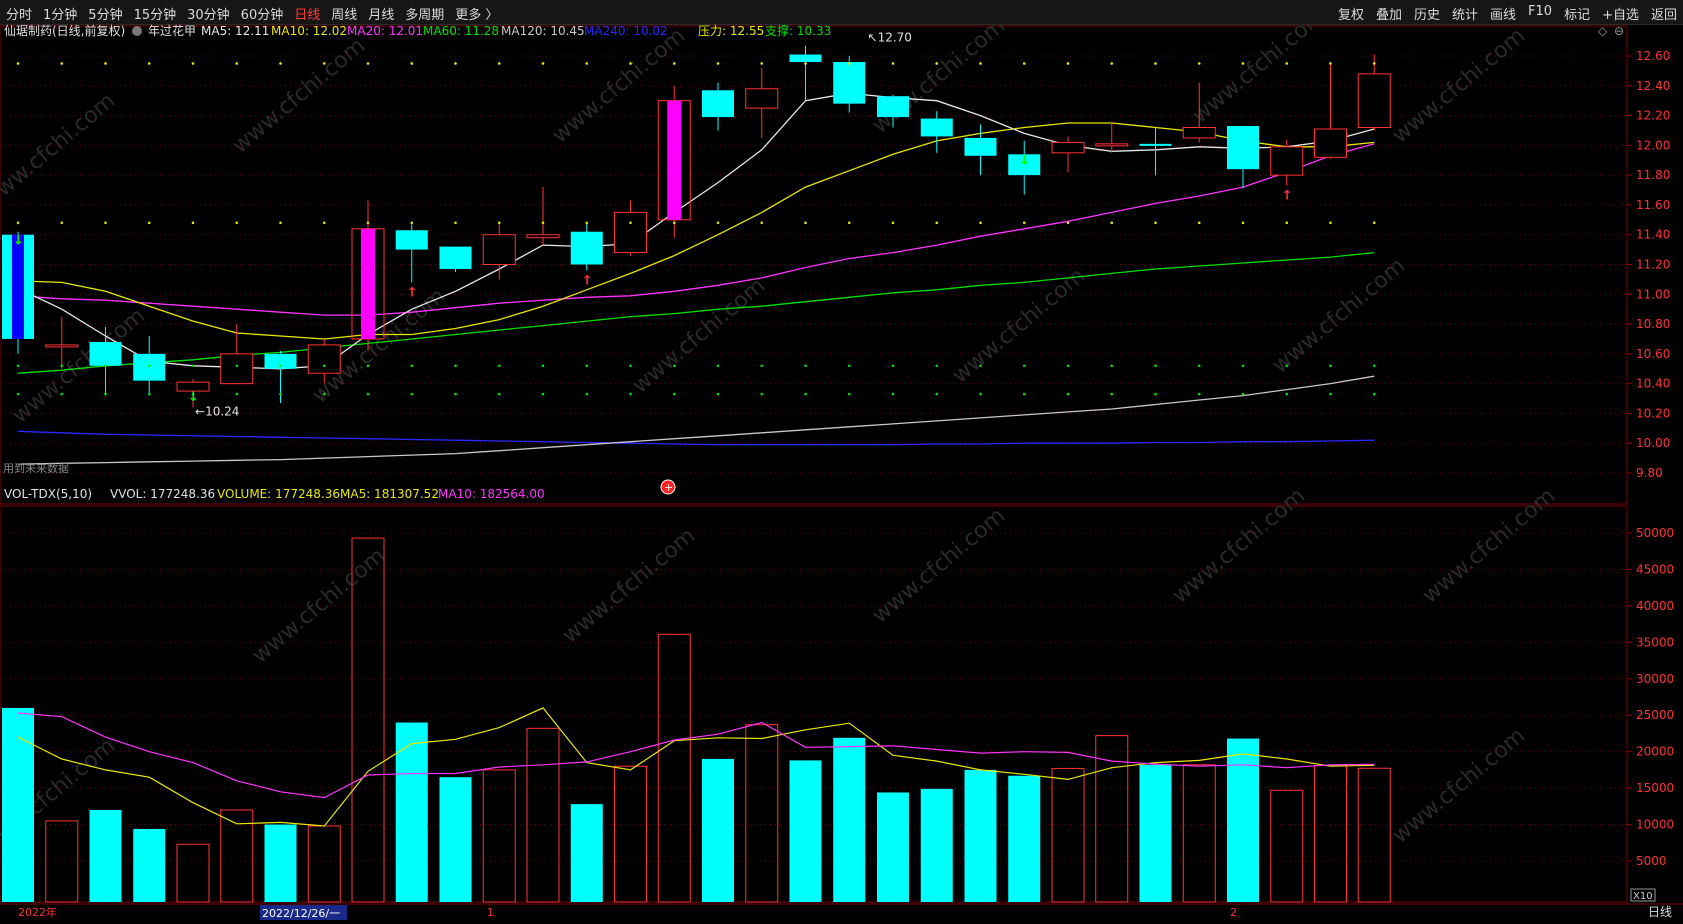 This screenshot has width=1683, height=924. Describe the element at coordinates (1603, 31) in the screenshot. I see `diamond-icon: ◇` at that location.